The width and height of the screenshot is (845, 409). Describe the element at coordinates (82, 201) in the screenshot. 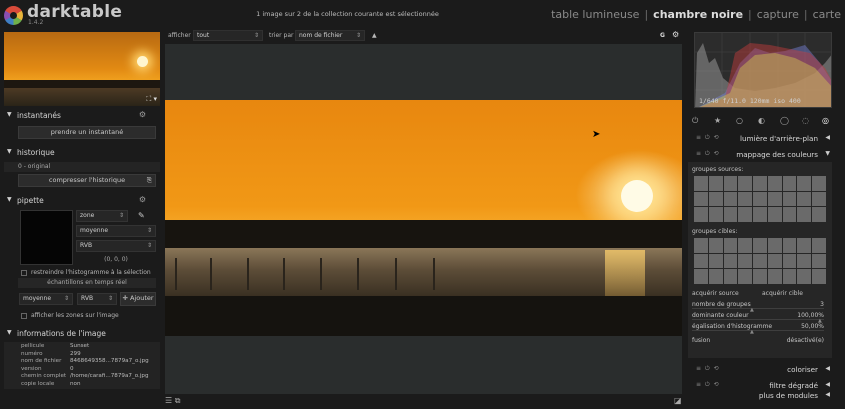

I see `picker-module-header: ▼ pipette ⚙` at that location.